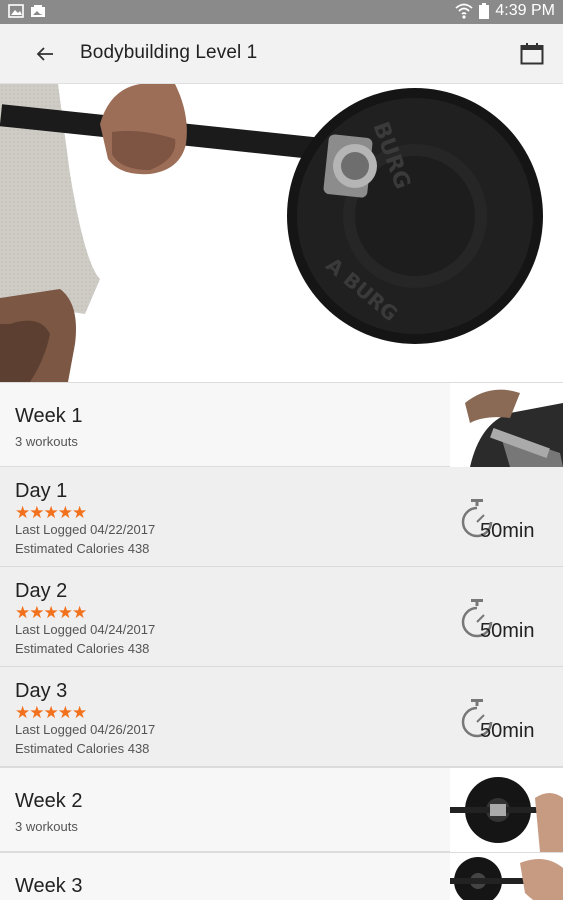 The width and height of the screenshot is (563, 900). Describe the element at coordinates (27, 11) in the screenshot. I see `notification-icons` at that location.